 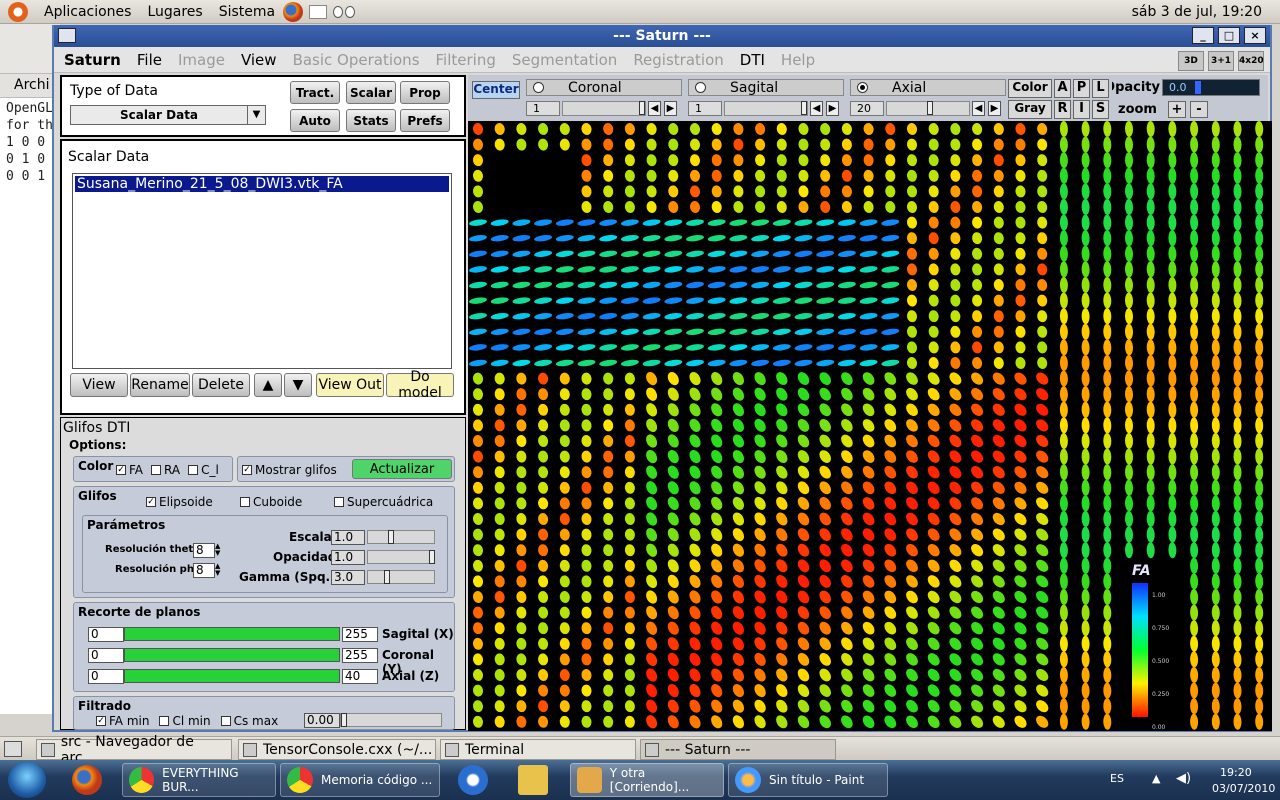 What do you see at coordinates (219, 550) in the screenshot?
I see `res-theta-stepper: ▲ ▼` at bounding box center [219, 550].